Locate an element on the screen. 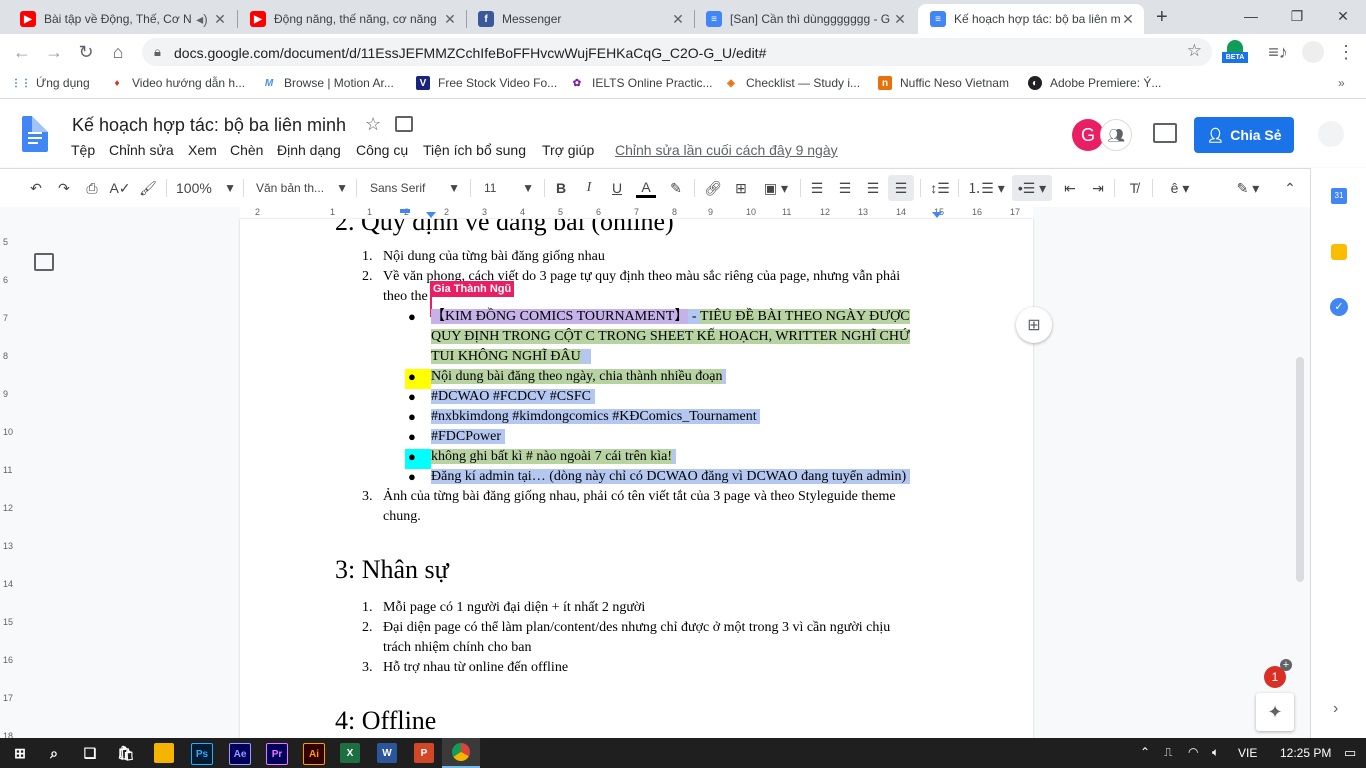  increase-indent-icon: ⇥ is located at coordinates (1098, 188).